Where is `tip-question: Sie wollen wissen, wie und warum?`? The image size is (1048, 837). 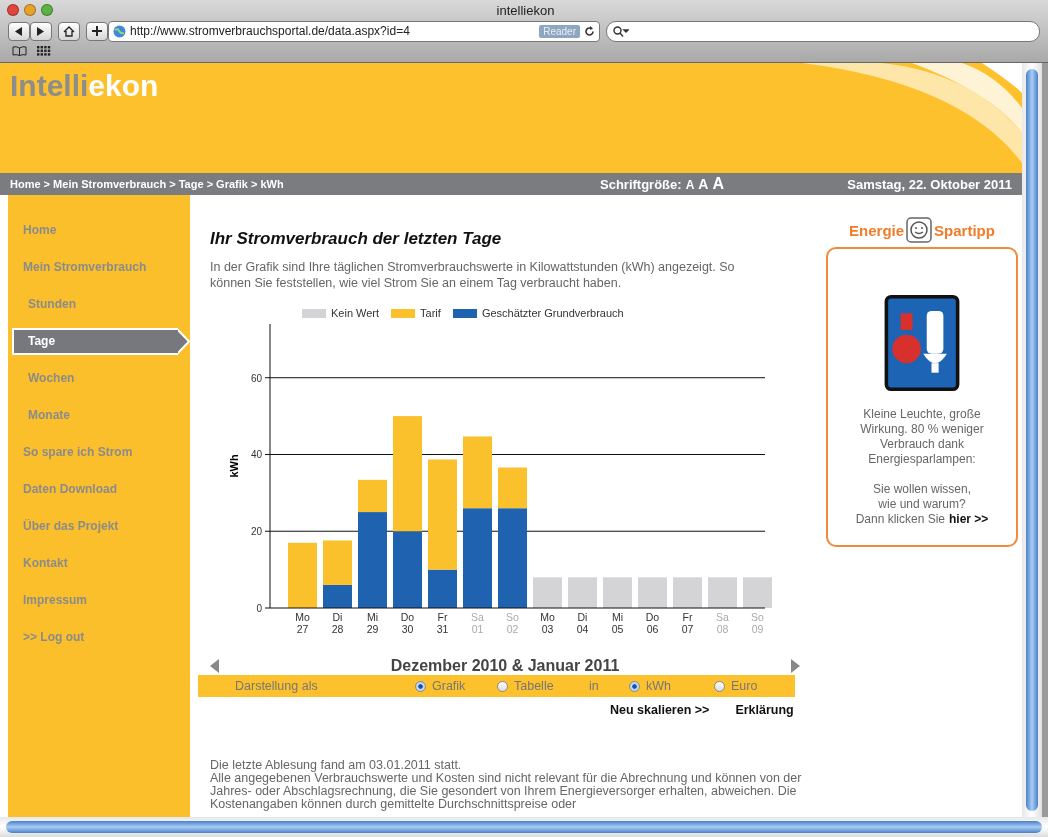
tip-question: Sie wollen wissen, wie und warum? is located at coordinates (921, 497).